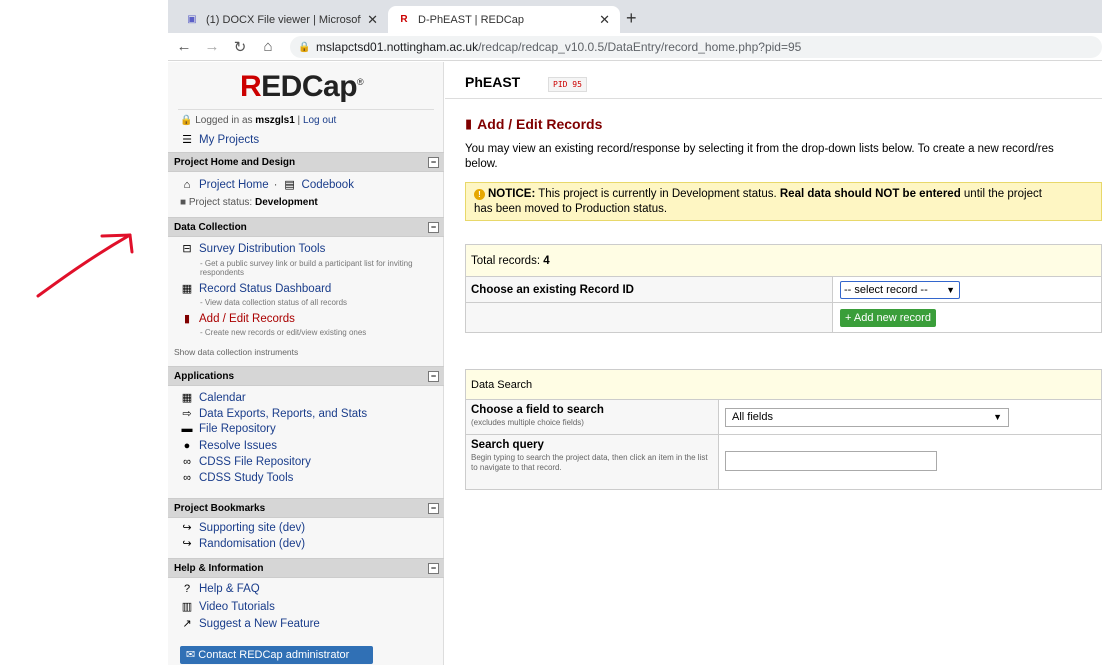  I want to click on folder-icon: ▬, so click(187, 429).